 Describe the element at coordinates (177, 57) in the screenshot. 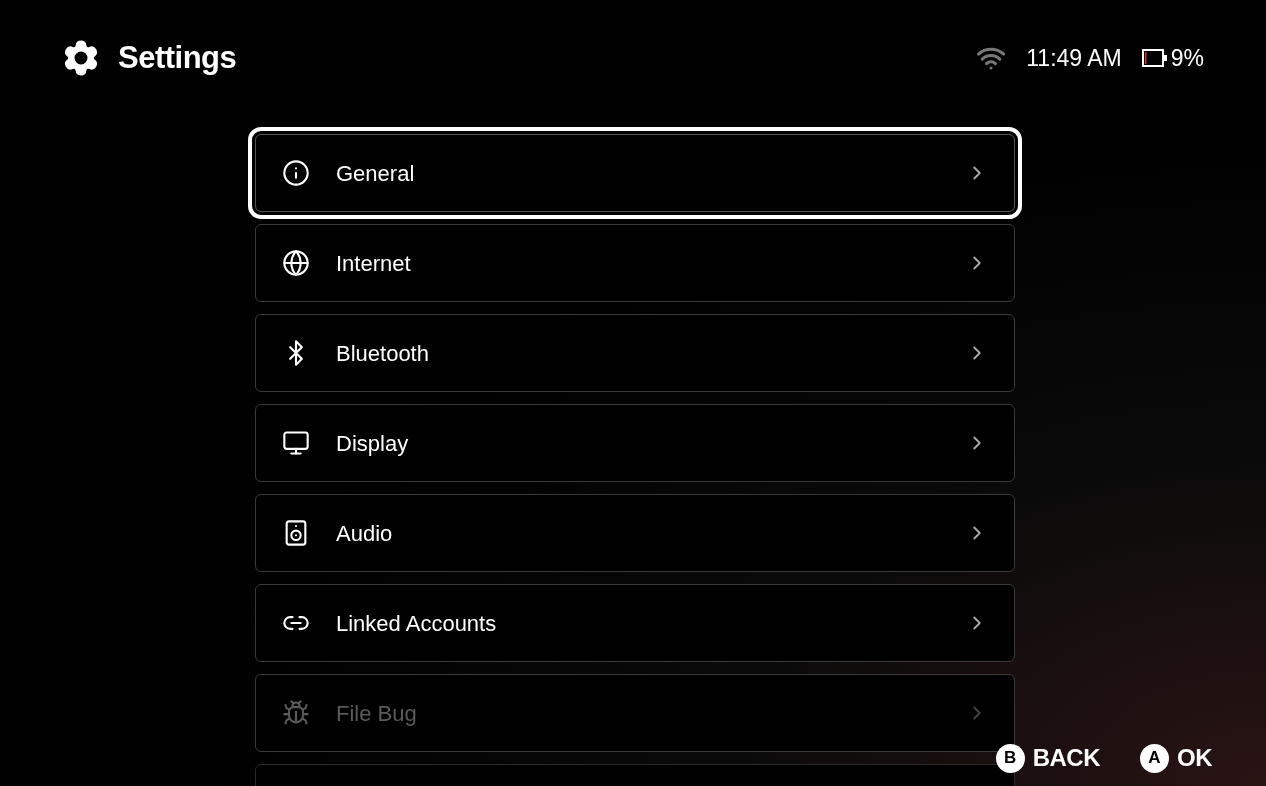

I see `page-title: Settings` at that location.